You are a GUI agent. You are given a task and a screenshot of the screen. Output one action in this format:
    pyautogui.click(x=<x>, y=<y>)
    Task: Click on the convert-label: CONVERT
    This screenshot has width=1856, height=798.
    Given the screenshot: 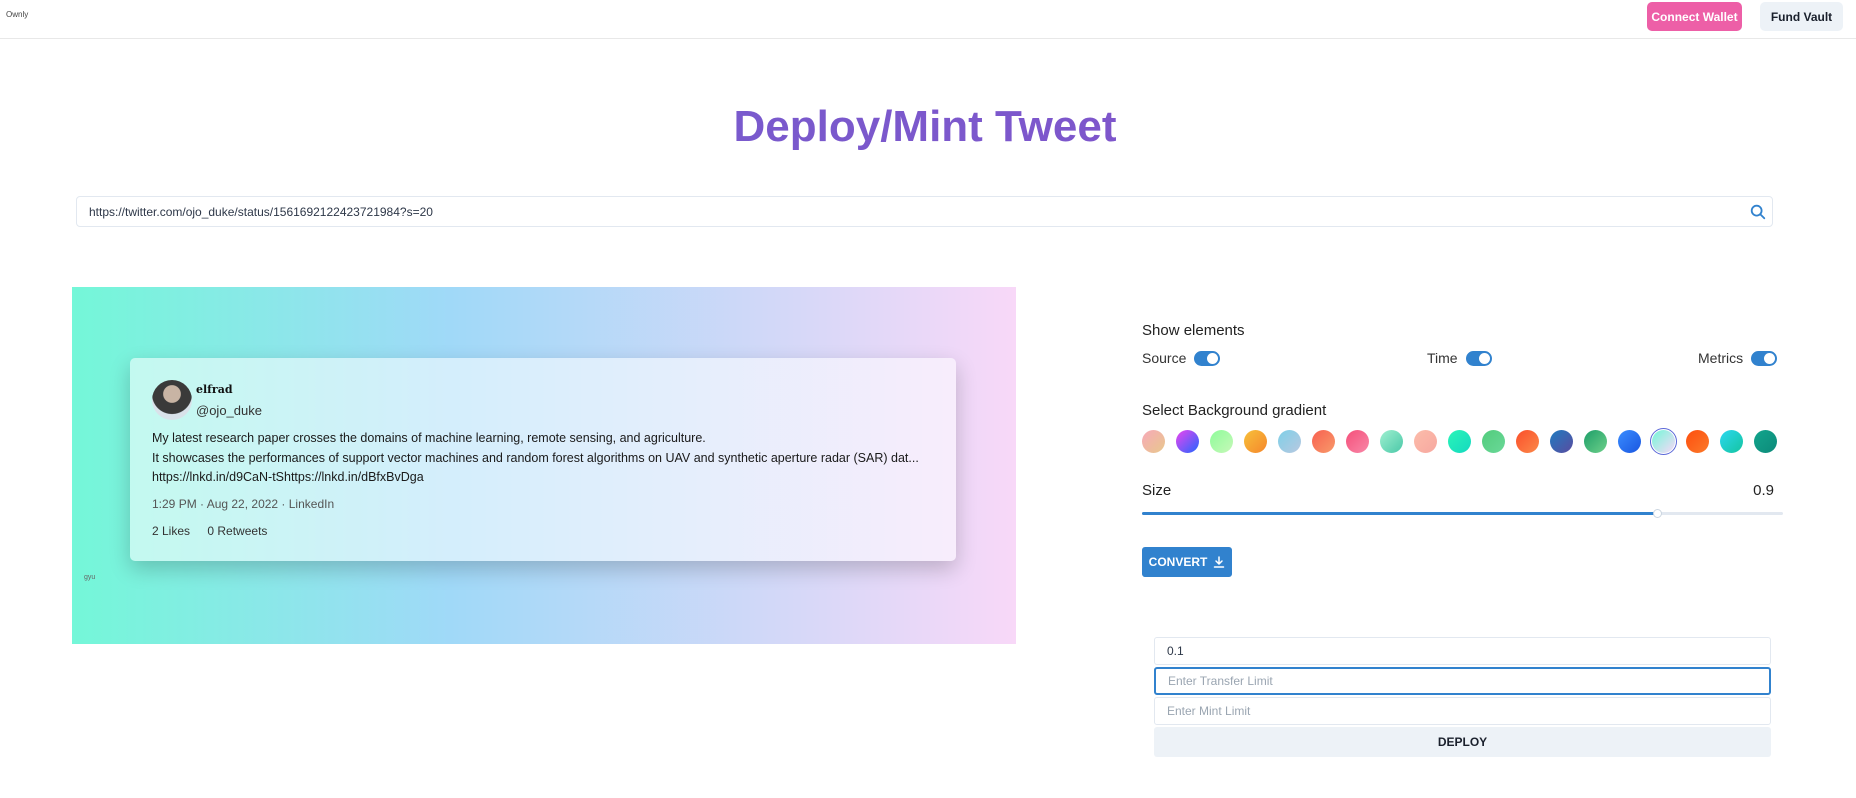 What is the action you would take?
    pyautogui.click(x=1178, y=562)
    